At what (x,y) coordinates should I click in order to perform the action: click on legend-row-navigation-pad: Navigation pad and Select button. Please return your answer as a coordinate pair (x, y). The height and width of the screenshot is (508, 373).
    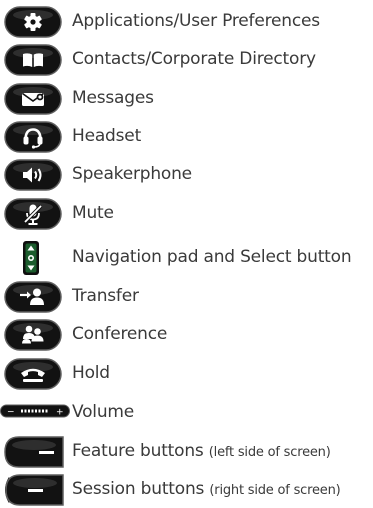
    Looking at the image, I should click on (186, 257).